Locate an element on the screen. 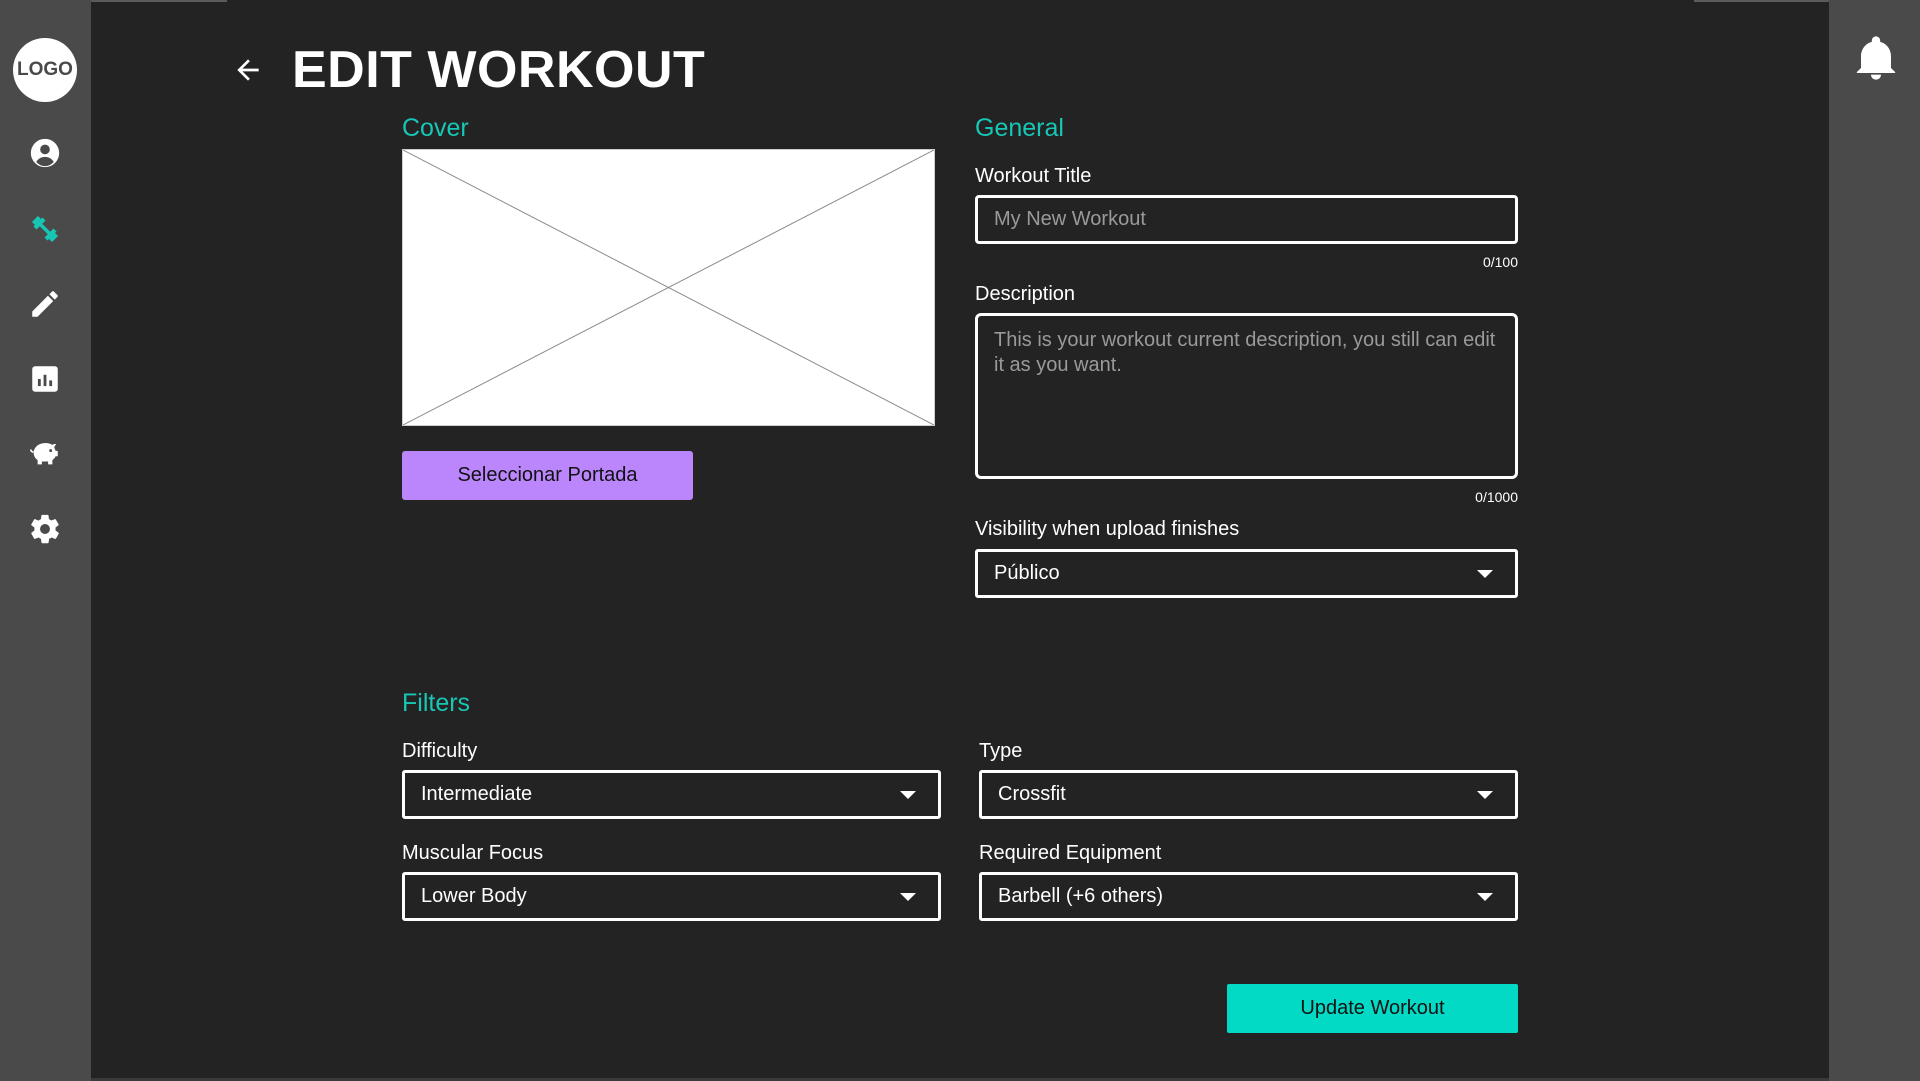  type-select: Crossfit is located at coordinates (1248, 794).